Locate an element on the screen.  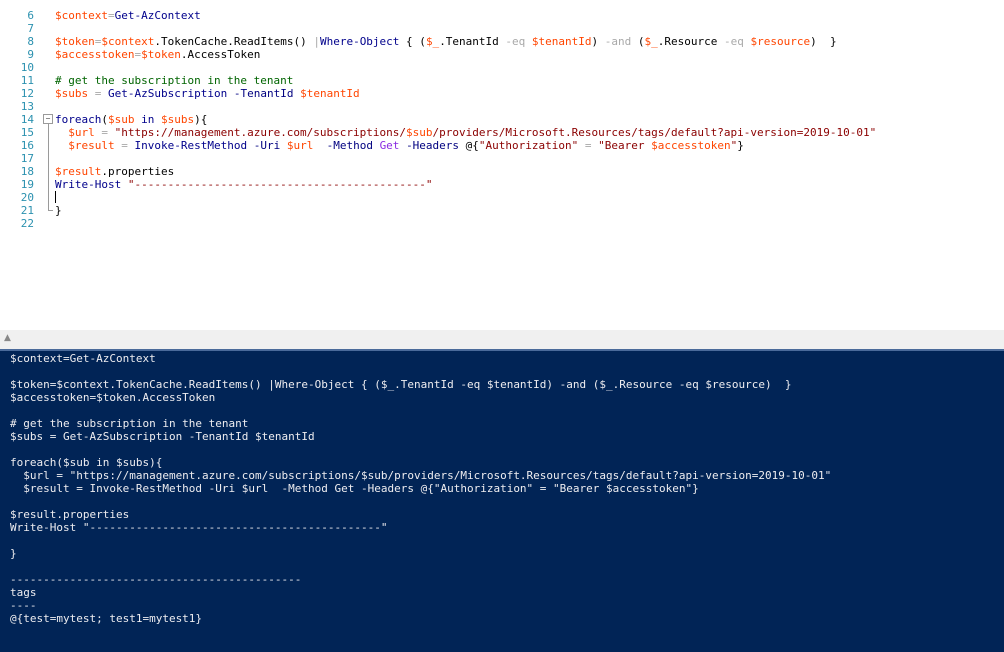
line-number: 9 is located at coordinates (30, 54).